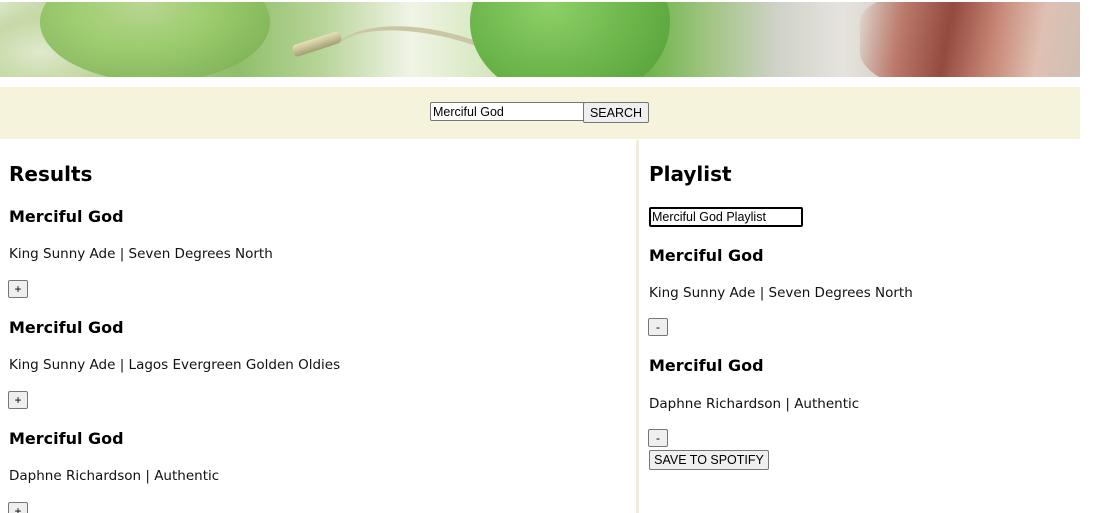 This screenshot has width=1102, height=513. What do you see at coordinates (690, 174) in the screenshot?
I see `playlist-heading: Playlist` at bounding box center [690, 174].